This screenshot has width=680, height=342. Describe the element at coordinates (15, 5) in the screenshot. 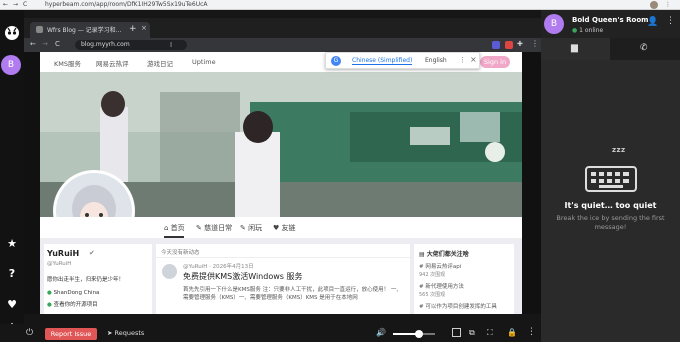

I see `forward-icon: →` at that location.